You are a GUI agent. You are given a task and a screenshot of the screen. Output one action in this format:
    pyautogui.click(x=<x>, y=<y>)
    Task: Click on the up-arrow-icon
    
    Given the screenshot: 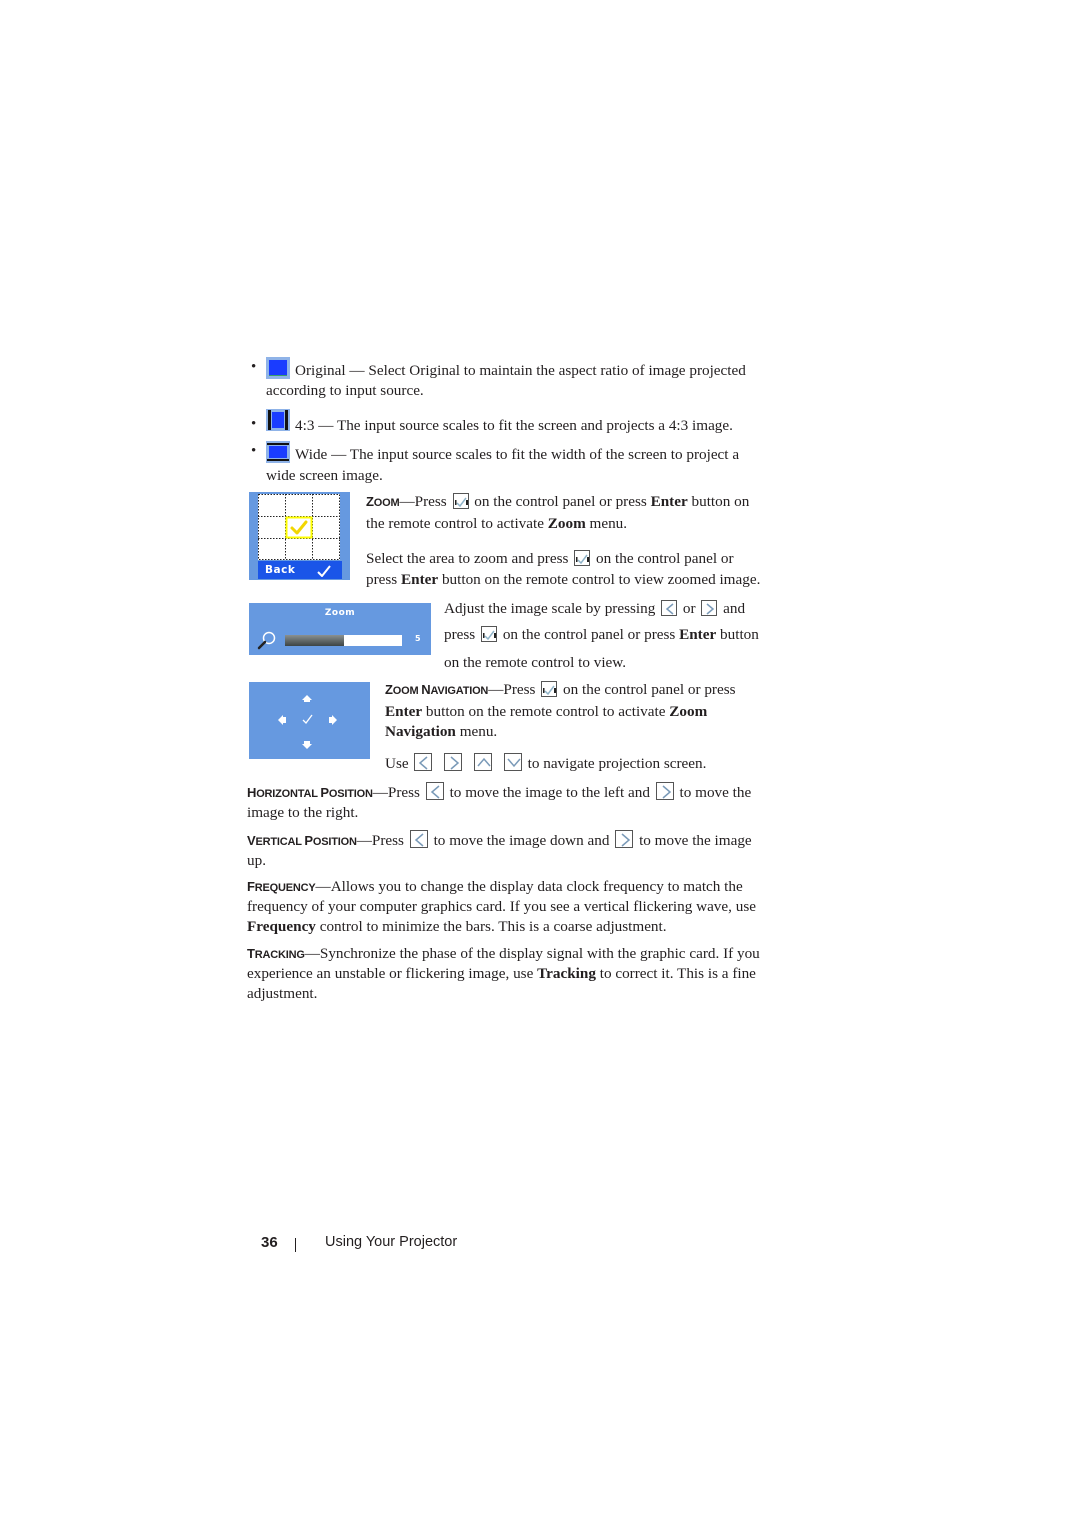 What is the action you would take?
    pyautogui.click(x=307, y=698)
    